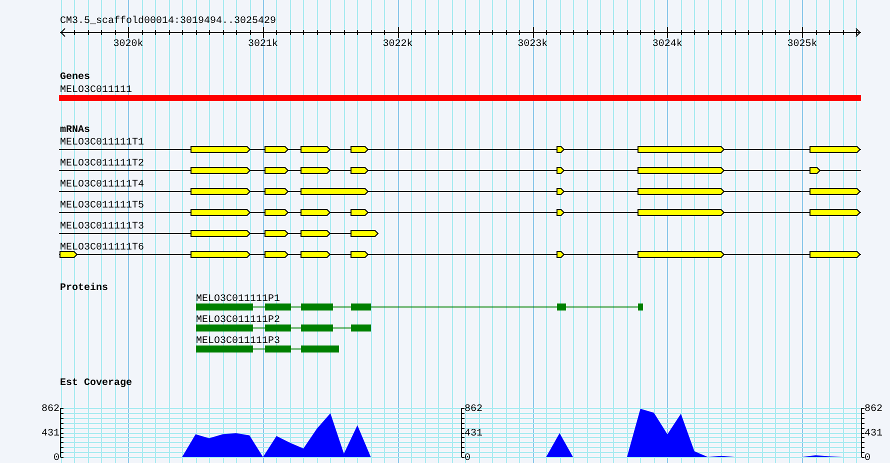  I want to click on feature-label: MELO3C011111T3, so click(102, 227).